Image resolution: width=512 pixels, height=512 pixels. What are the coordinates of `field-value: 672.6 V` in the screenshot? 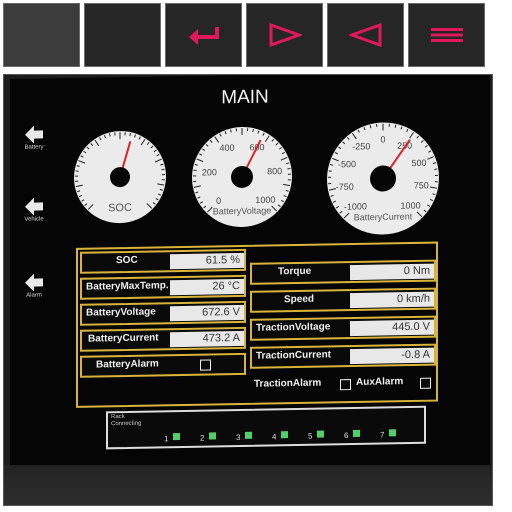 It's located at (207, 313).